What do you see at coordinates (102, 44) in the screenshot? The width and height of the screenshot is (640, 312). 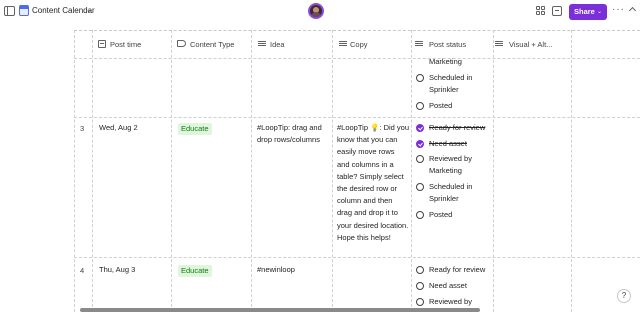 I see `grid-icon` at bounding box center [102, 44].